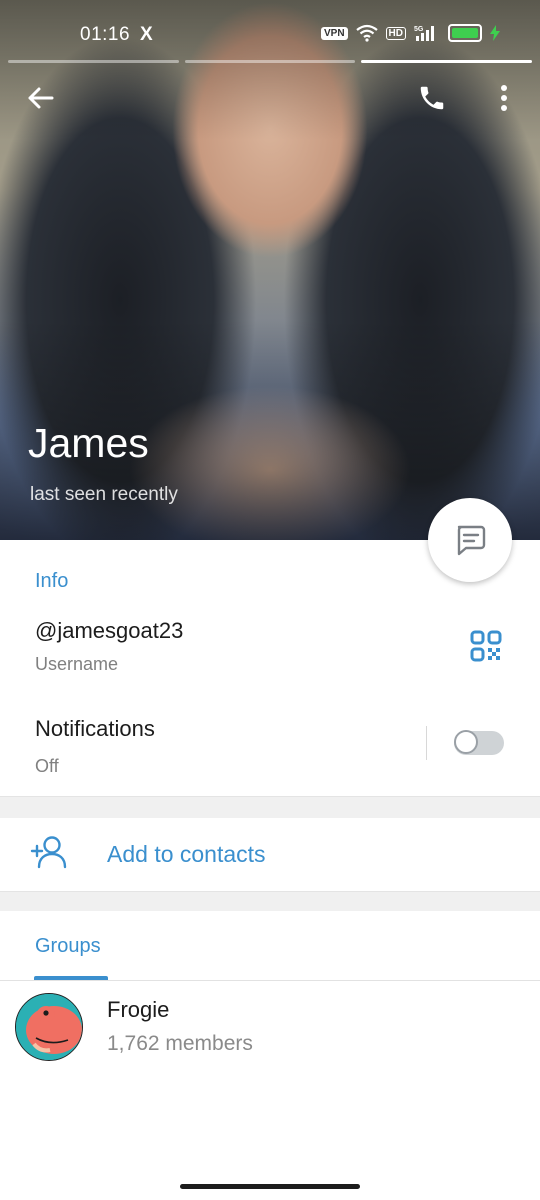 The width and height of the screenshot is (540, 1200). What do you see at coordinates (138, 1009) in the screenshot?
I see `group-name: Frogie` at bounding box center [138, 1009].